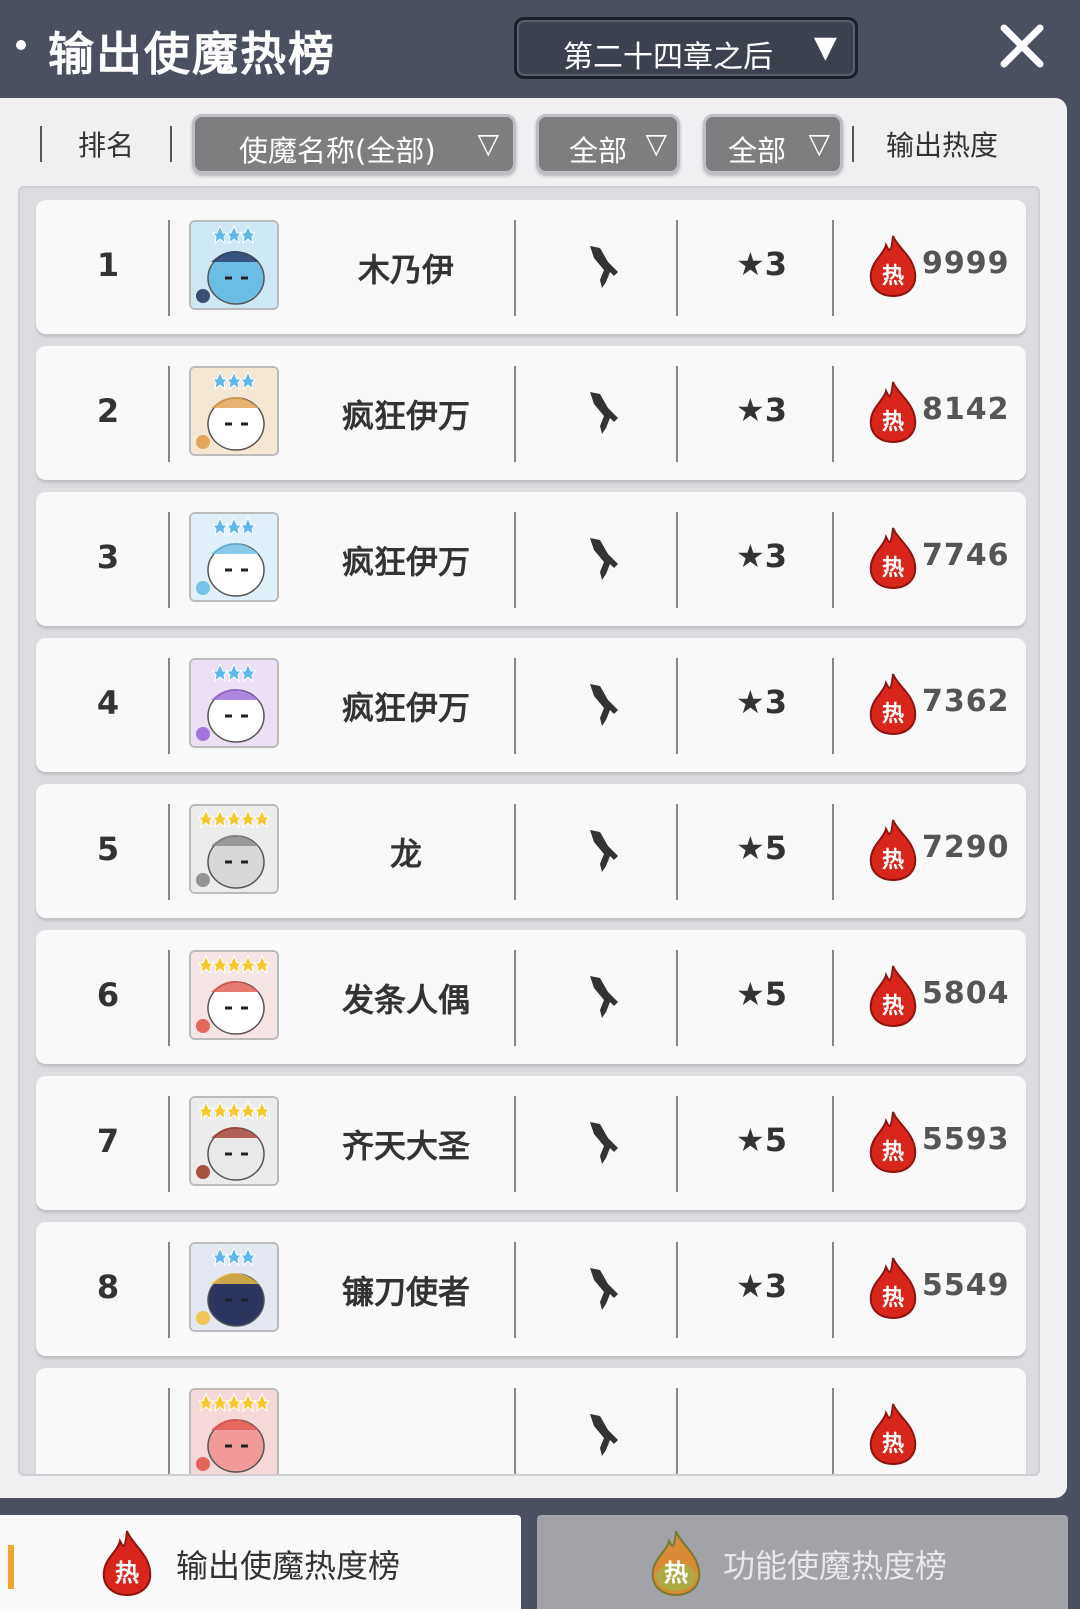  What do you see at coordinates (531, 705) in the screenshot?
I see `table-row: 4 疯狂伊万 ★3 热 7362` at bounding box center [531, 705].